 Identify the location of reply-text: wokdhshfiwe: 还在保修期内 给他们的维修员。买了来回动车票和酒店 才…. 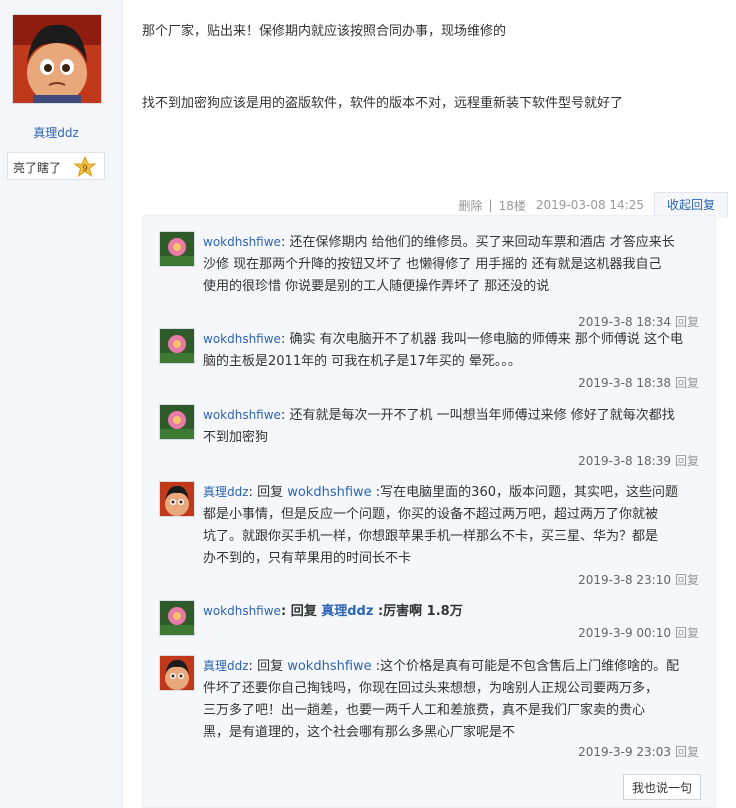
(439, 264).